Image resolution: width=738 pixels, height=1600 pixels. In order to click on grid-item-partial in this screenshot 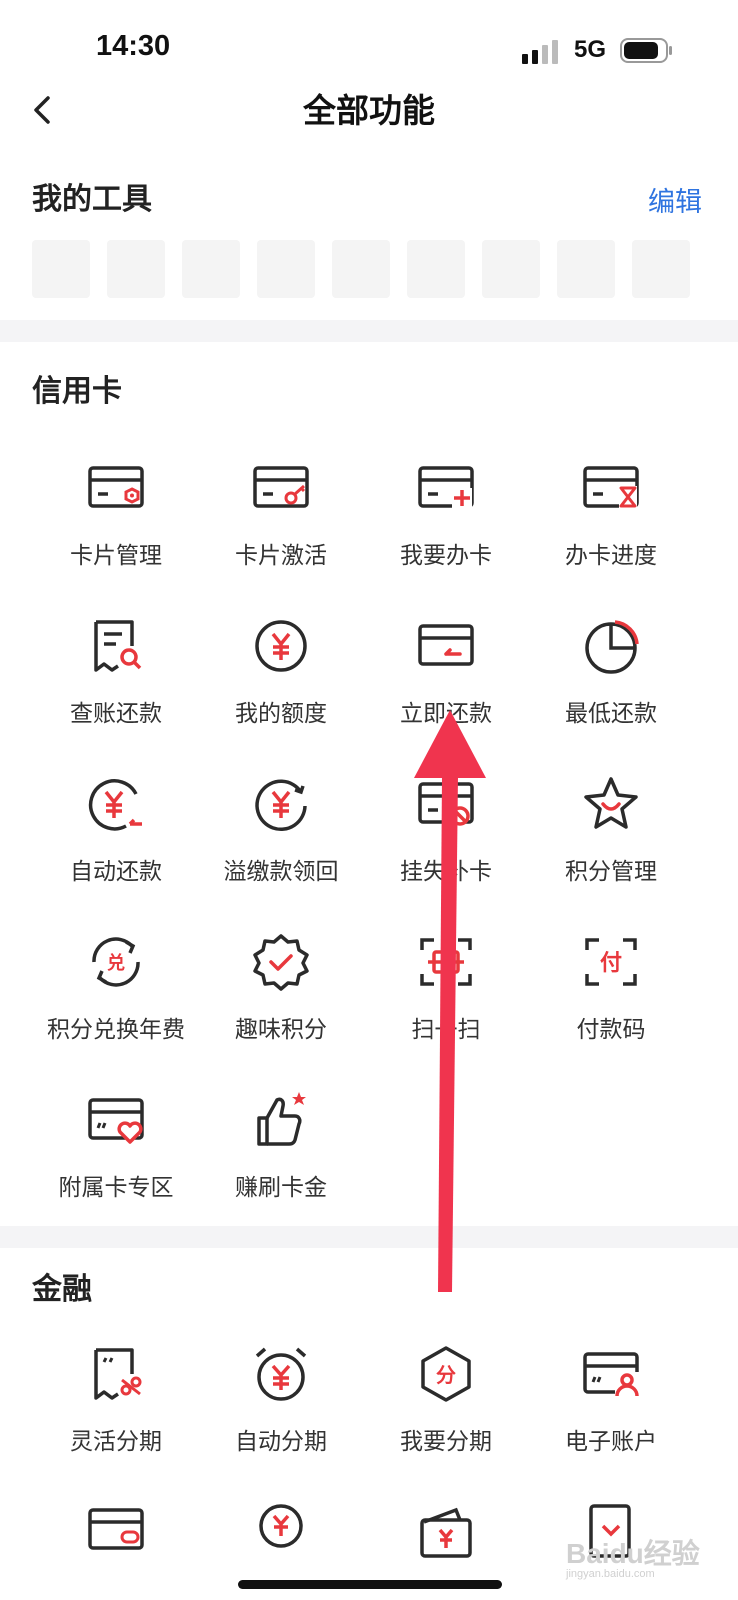, I will do `click(116, 1550)`.